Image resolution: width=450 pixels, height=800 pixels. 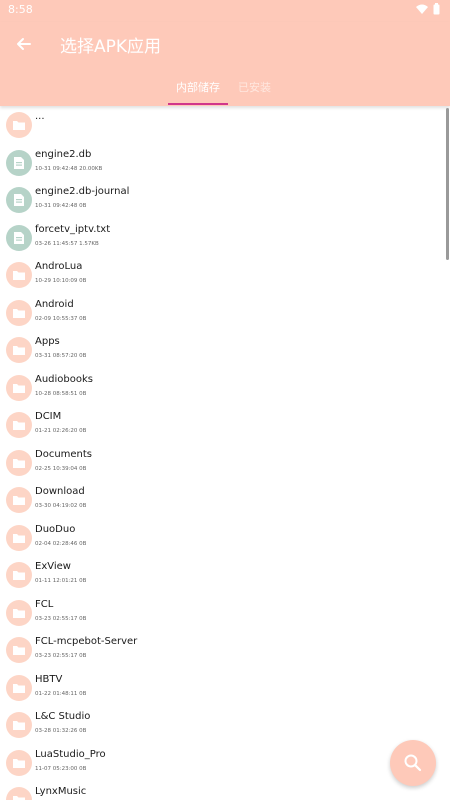 What do you see at coordinates (198, 104) in the screenshot?
I see `tab-indicator` at bounding box center [198, 104].